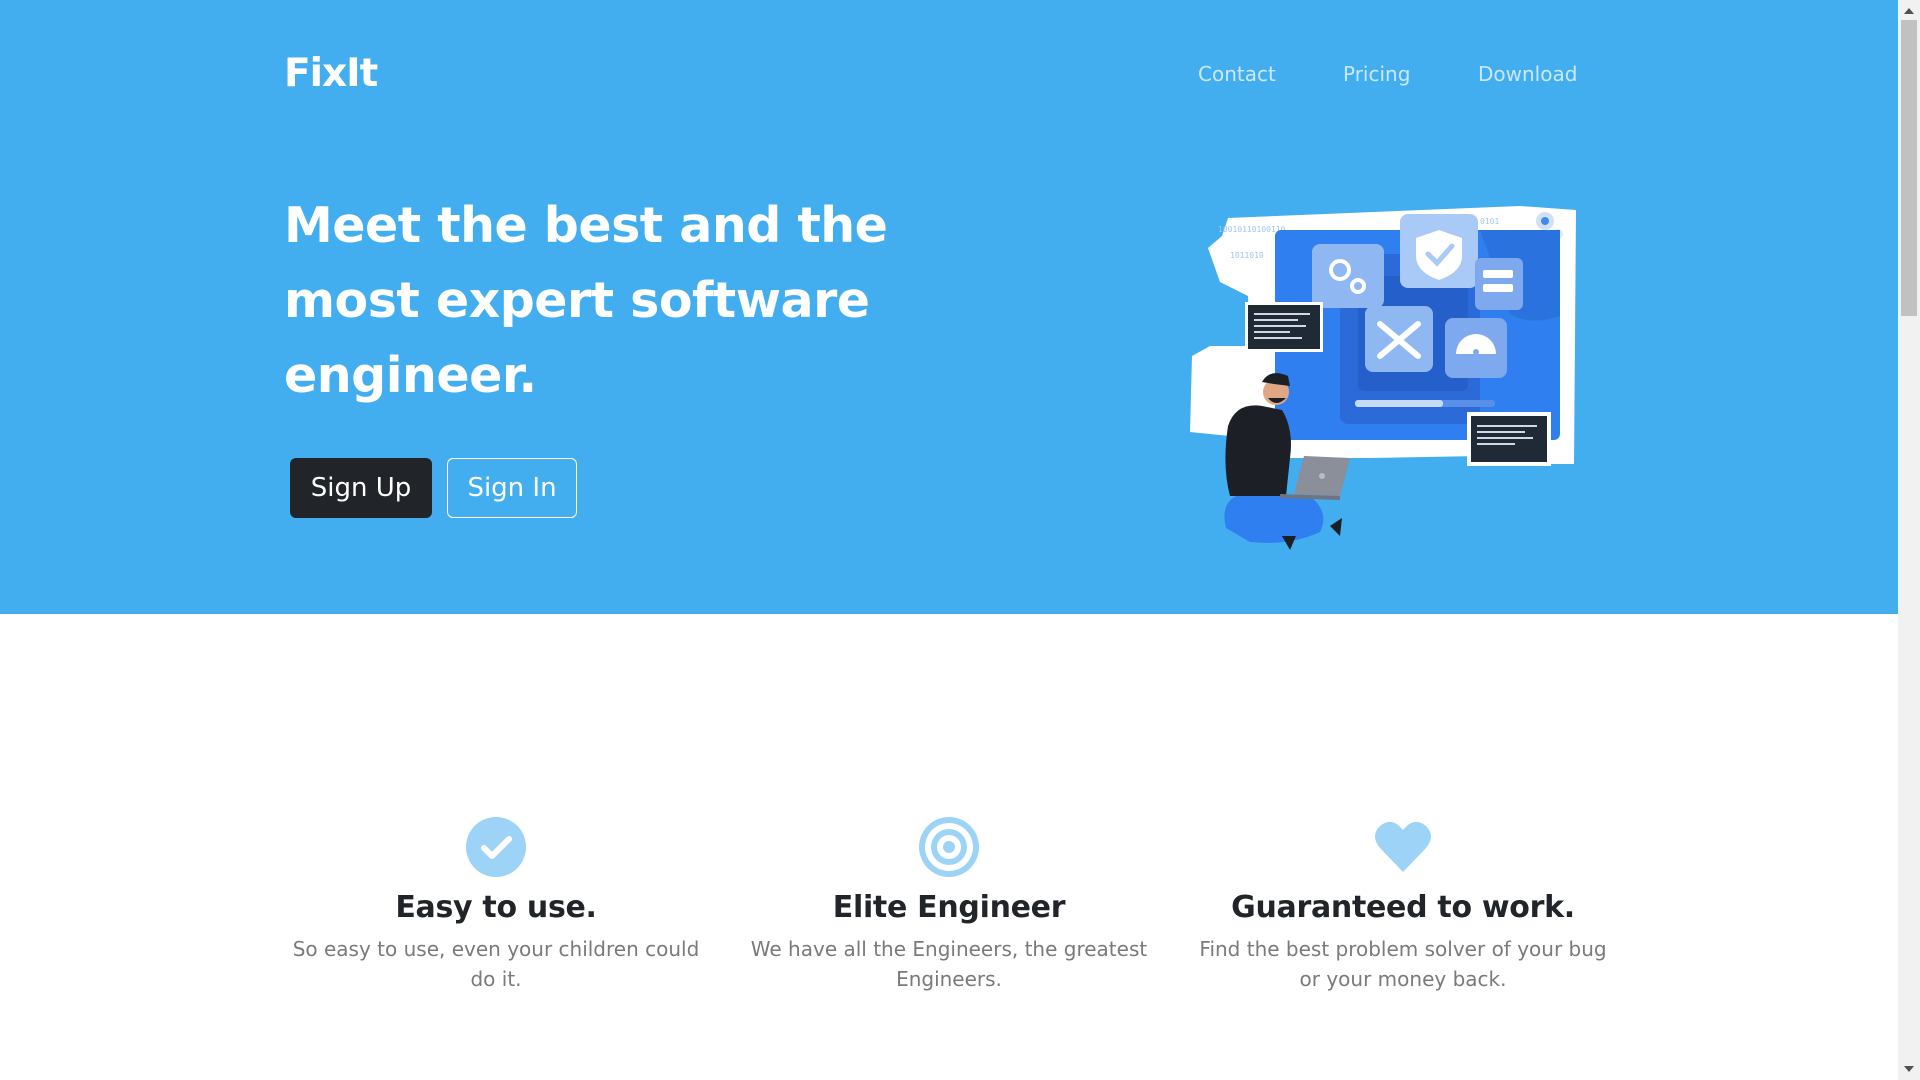 This screenshot has width=1920, height=1080. Describe the element at coordinates (1376, 74) in the screenshot. I see `nav-link-pricing: Pricing` at that location.